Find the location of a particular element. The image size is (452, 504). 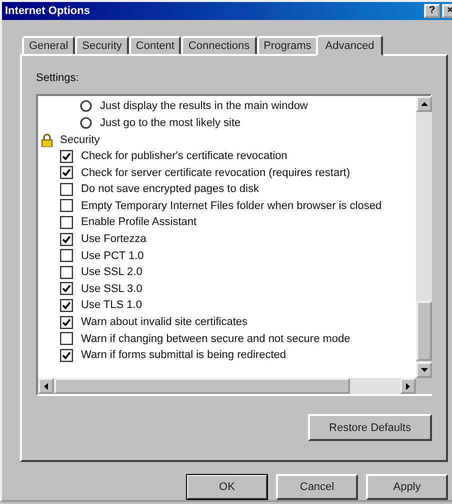

help-button: ? is located at coordinates (432, 11).